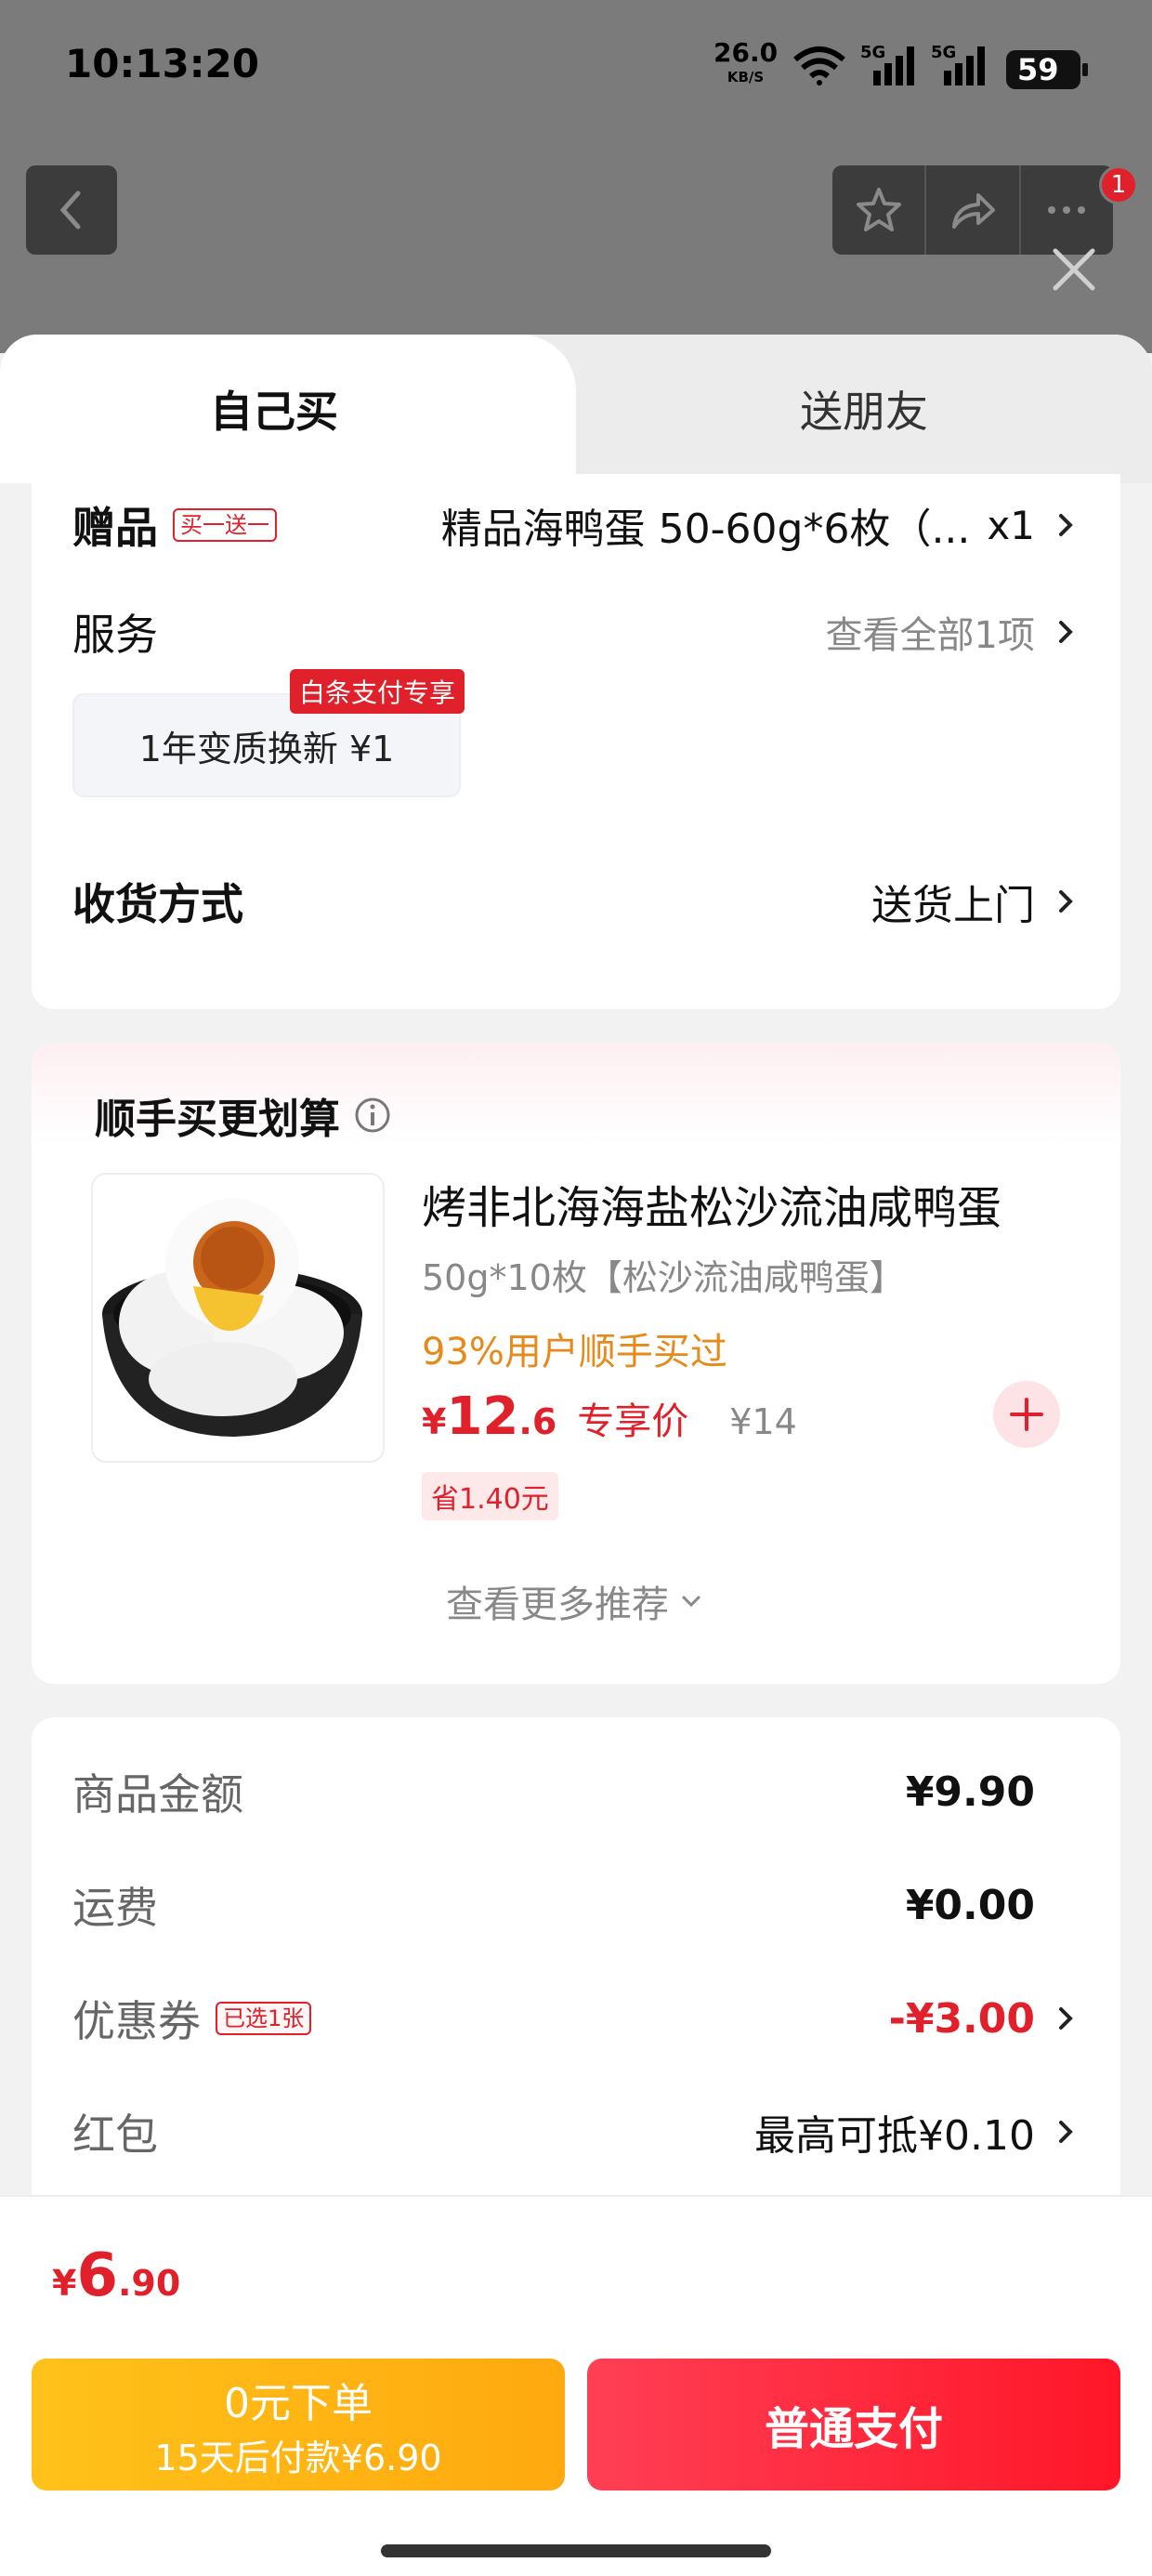 This screenshot has height=2576, width=1152. I want to click on gift-qty: x1, so click(1011, 525).